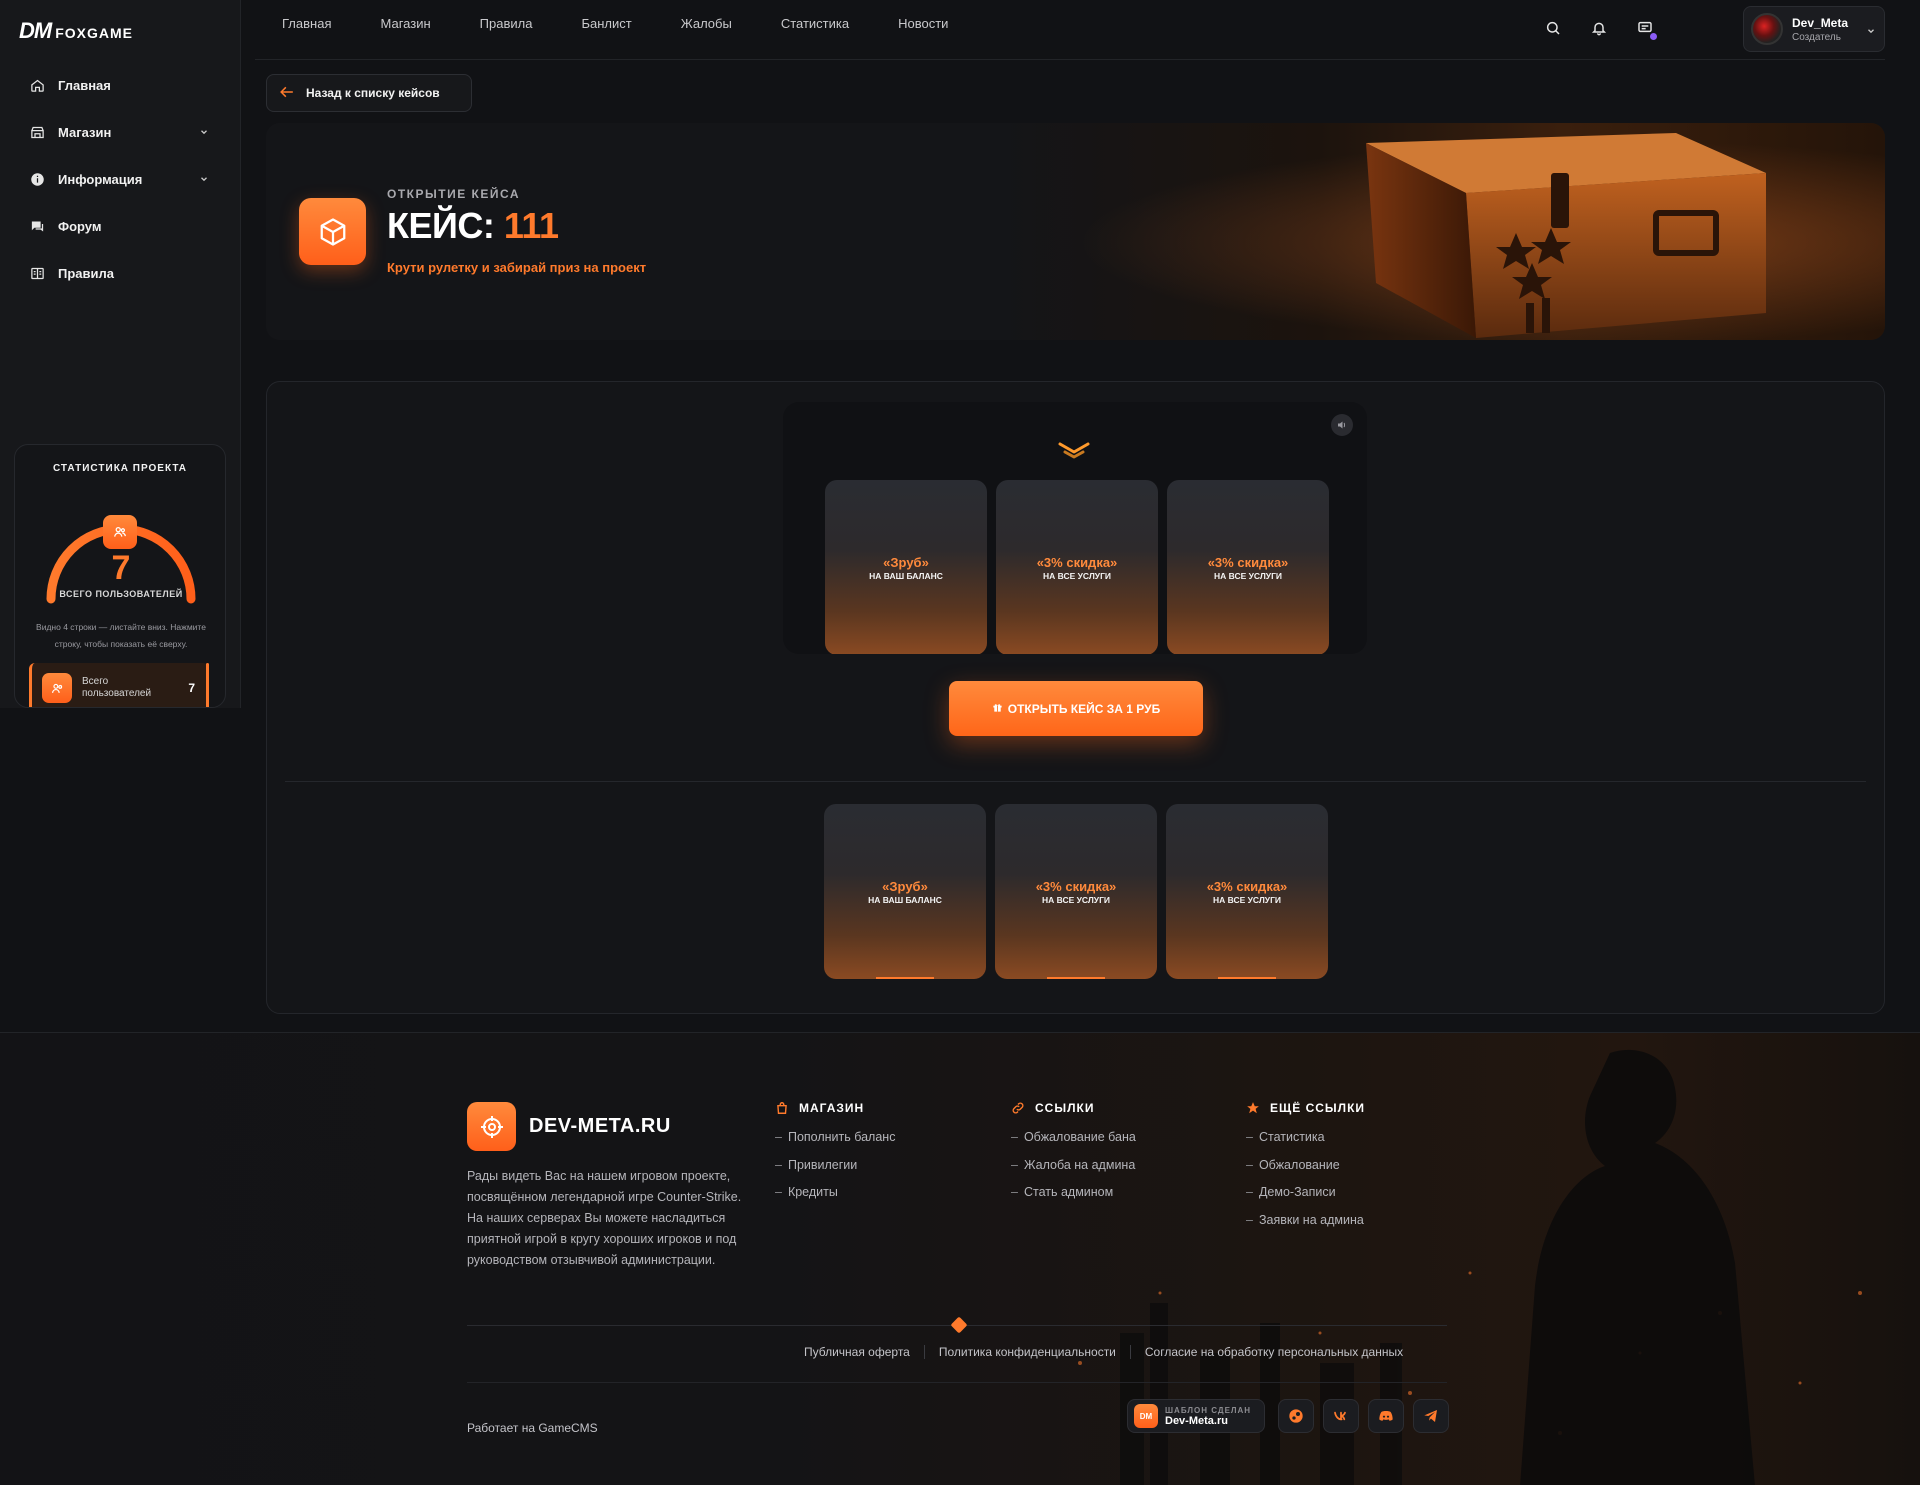  I want to click on gift-icon, so click(997, 709).